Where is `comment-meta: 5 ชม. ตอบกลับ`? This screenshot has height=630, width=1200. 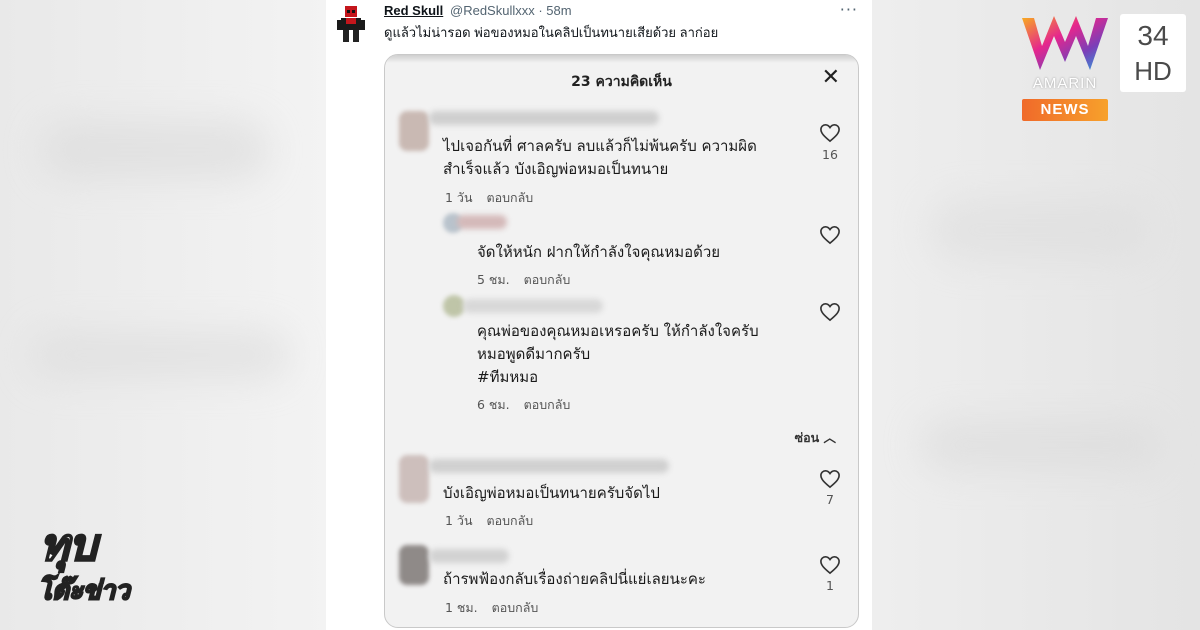 comment-meta: 5 ชม. ตอบกลับ is located at coordinates (523, 280).